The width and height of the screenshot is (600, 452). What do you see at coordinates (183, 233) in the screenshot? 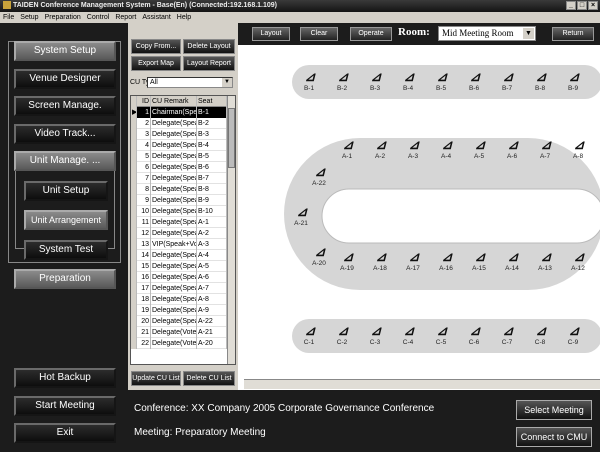
I see `table-row: 12Delegate(SpeakA-2` at bounding box center [183, 233].